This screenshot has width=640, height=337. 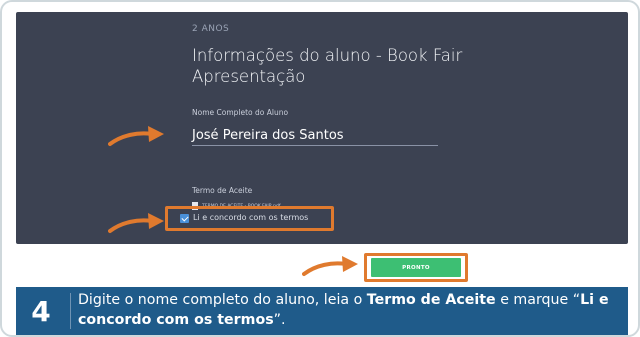 I want to click on name-field-label: Nome Completo do Aluno, so click(x=240, y=112).